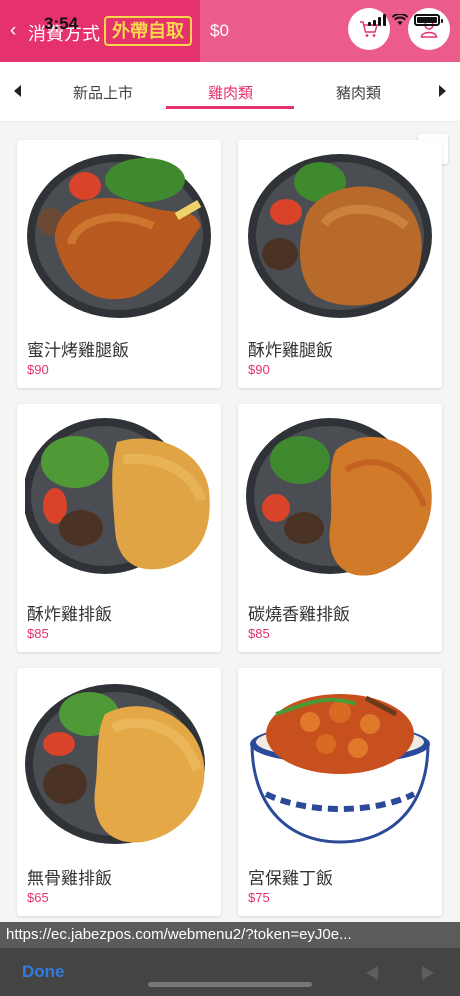 This screenshot has width=460, height=996. I want to click on takeout-badge: 外帶自取, so click(148, 31).